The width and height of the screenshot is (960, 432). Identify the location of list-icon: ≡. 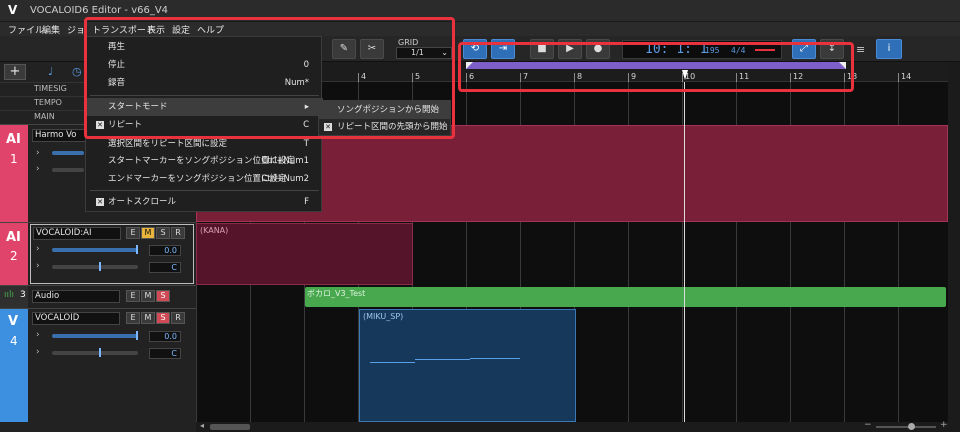
(860, 49).